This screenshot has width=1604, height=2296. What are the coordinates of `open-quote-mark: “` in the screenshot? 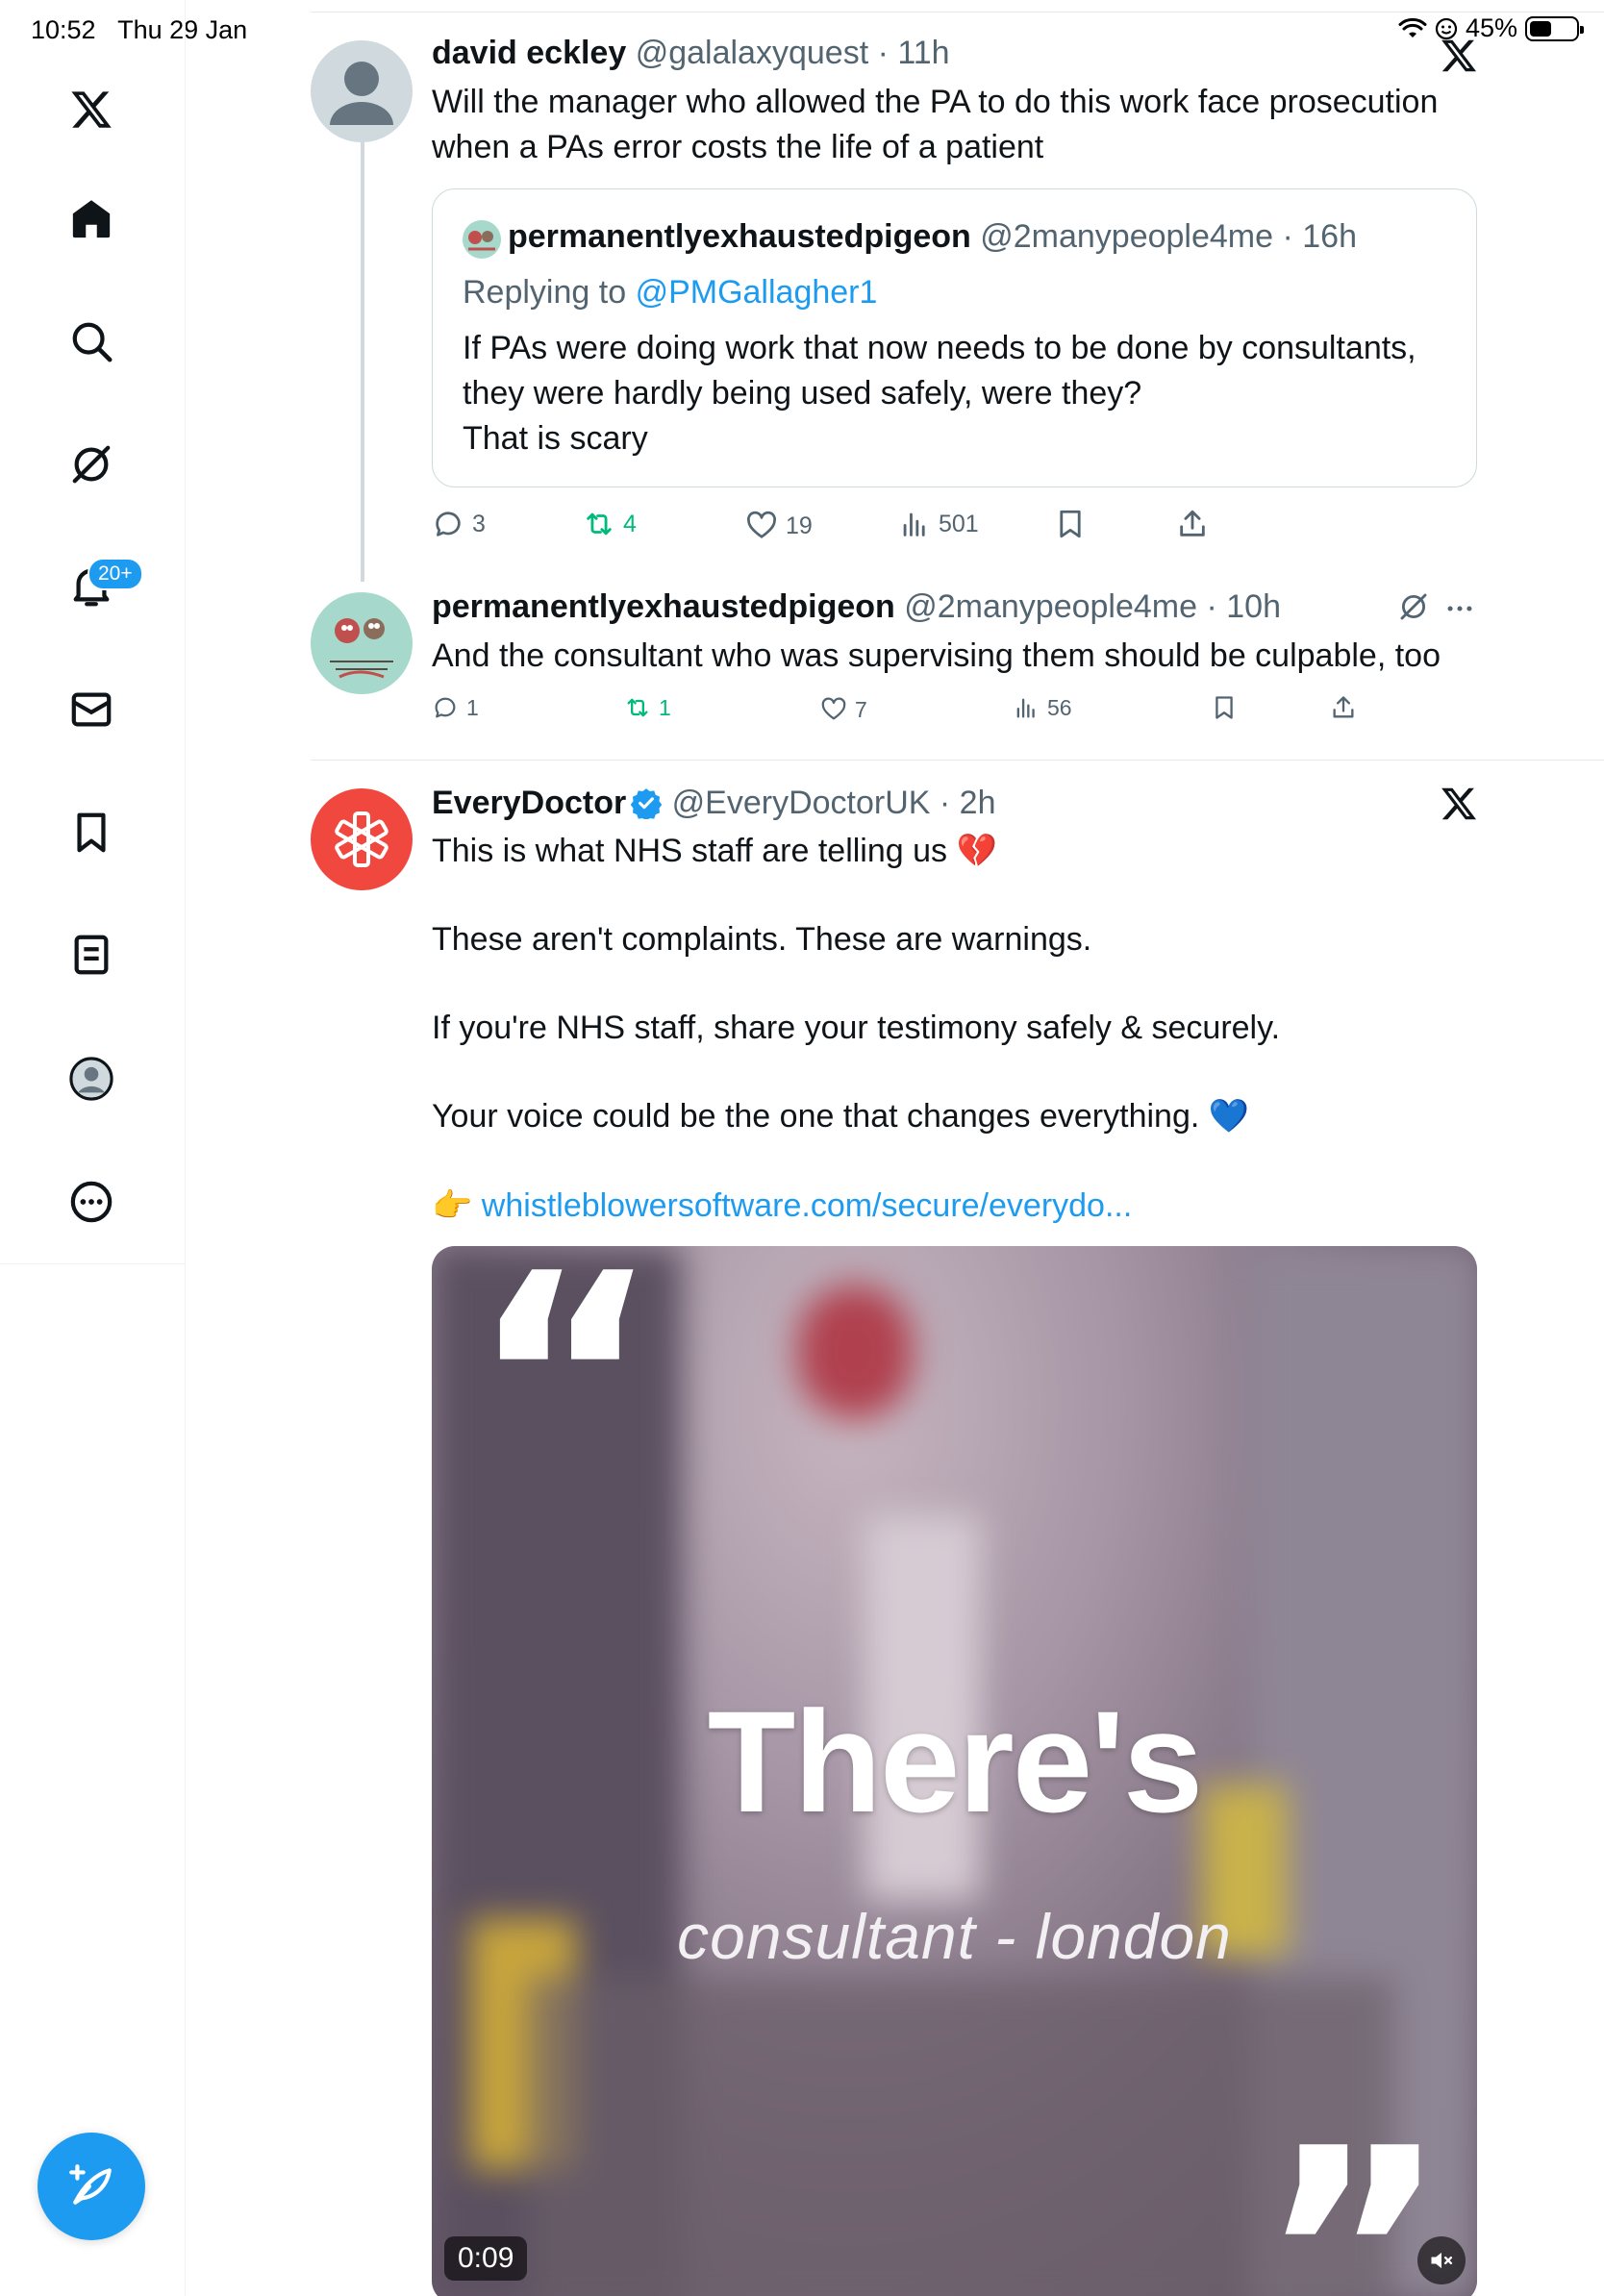 It's located at (565, 1397).